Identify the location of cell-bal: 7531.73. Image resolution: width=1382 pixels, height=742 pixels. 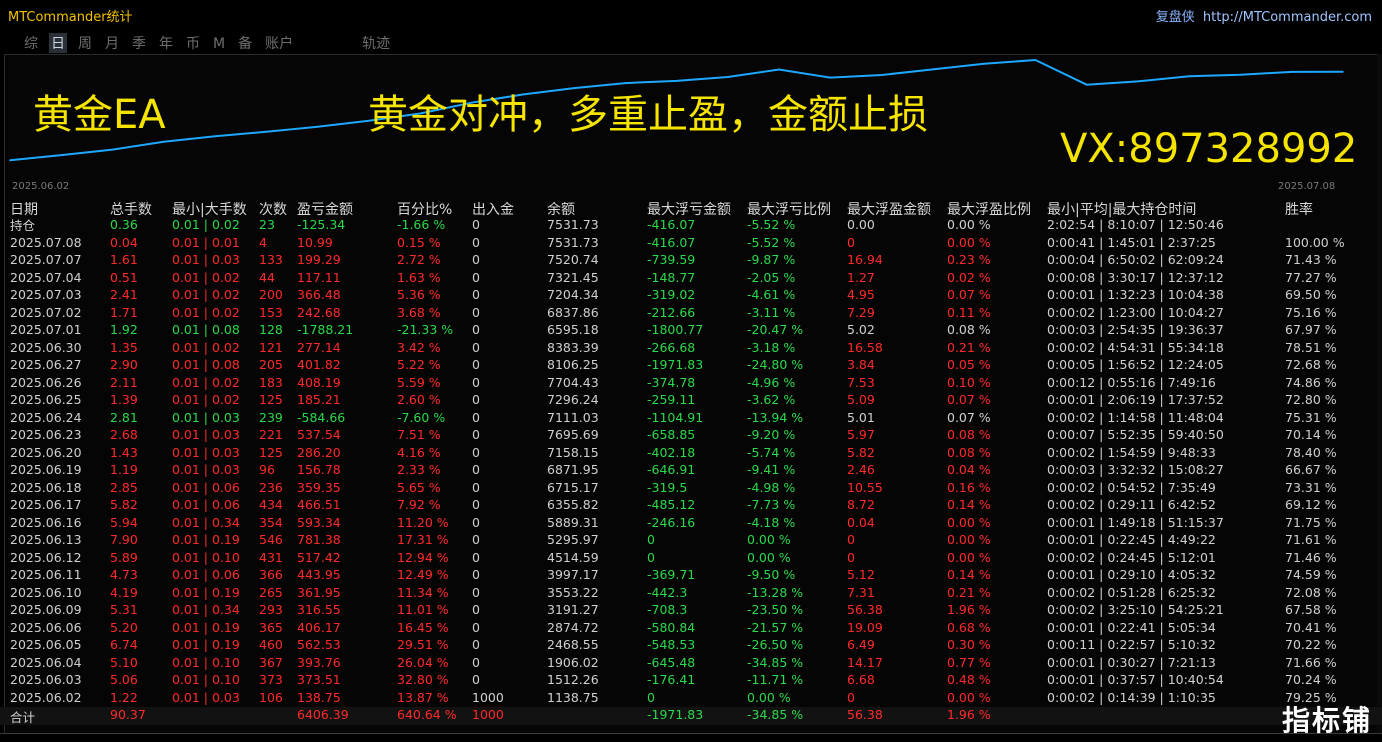
(573, 242).